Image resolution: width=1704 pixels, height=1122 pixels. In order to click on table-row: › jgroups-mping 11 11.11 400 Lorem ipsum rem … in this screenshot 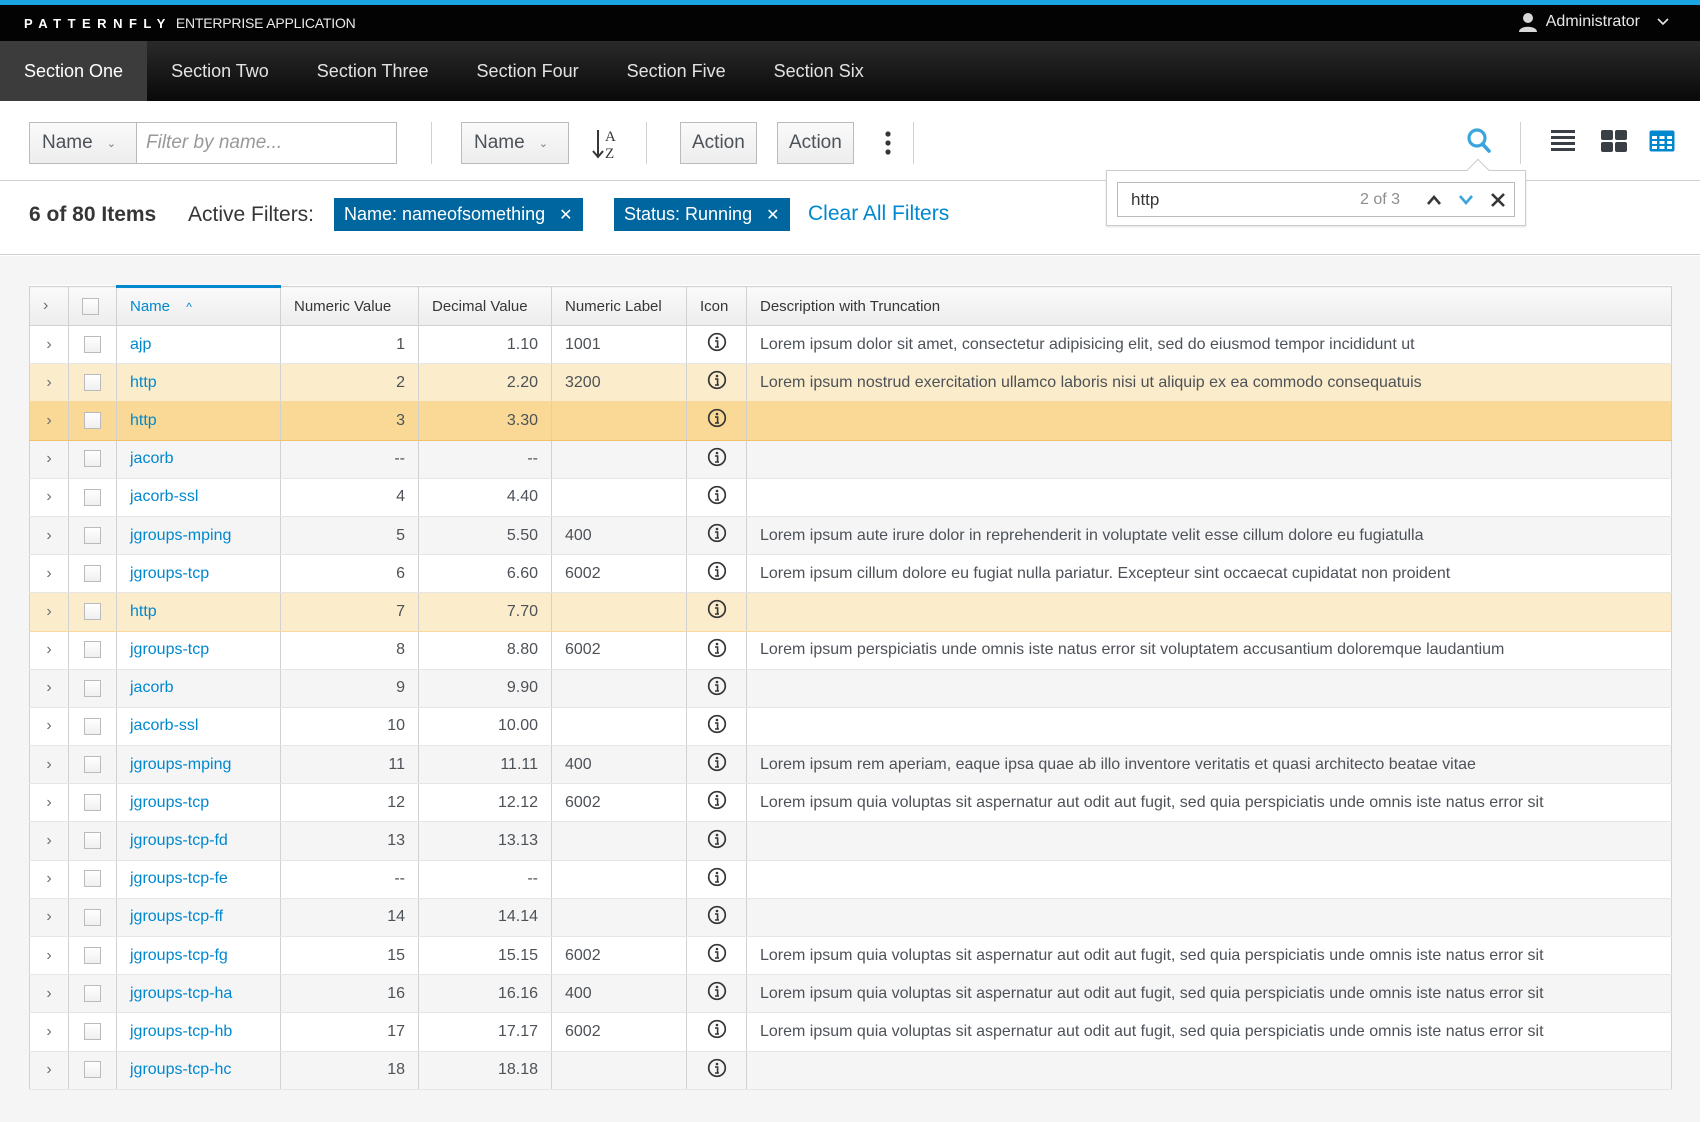, I will do `click(850, 765)`.